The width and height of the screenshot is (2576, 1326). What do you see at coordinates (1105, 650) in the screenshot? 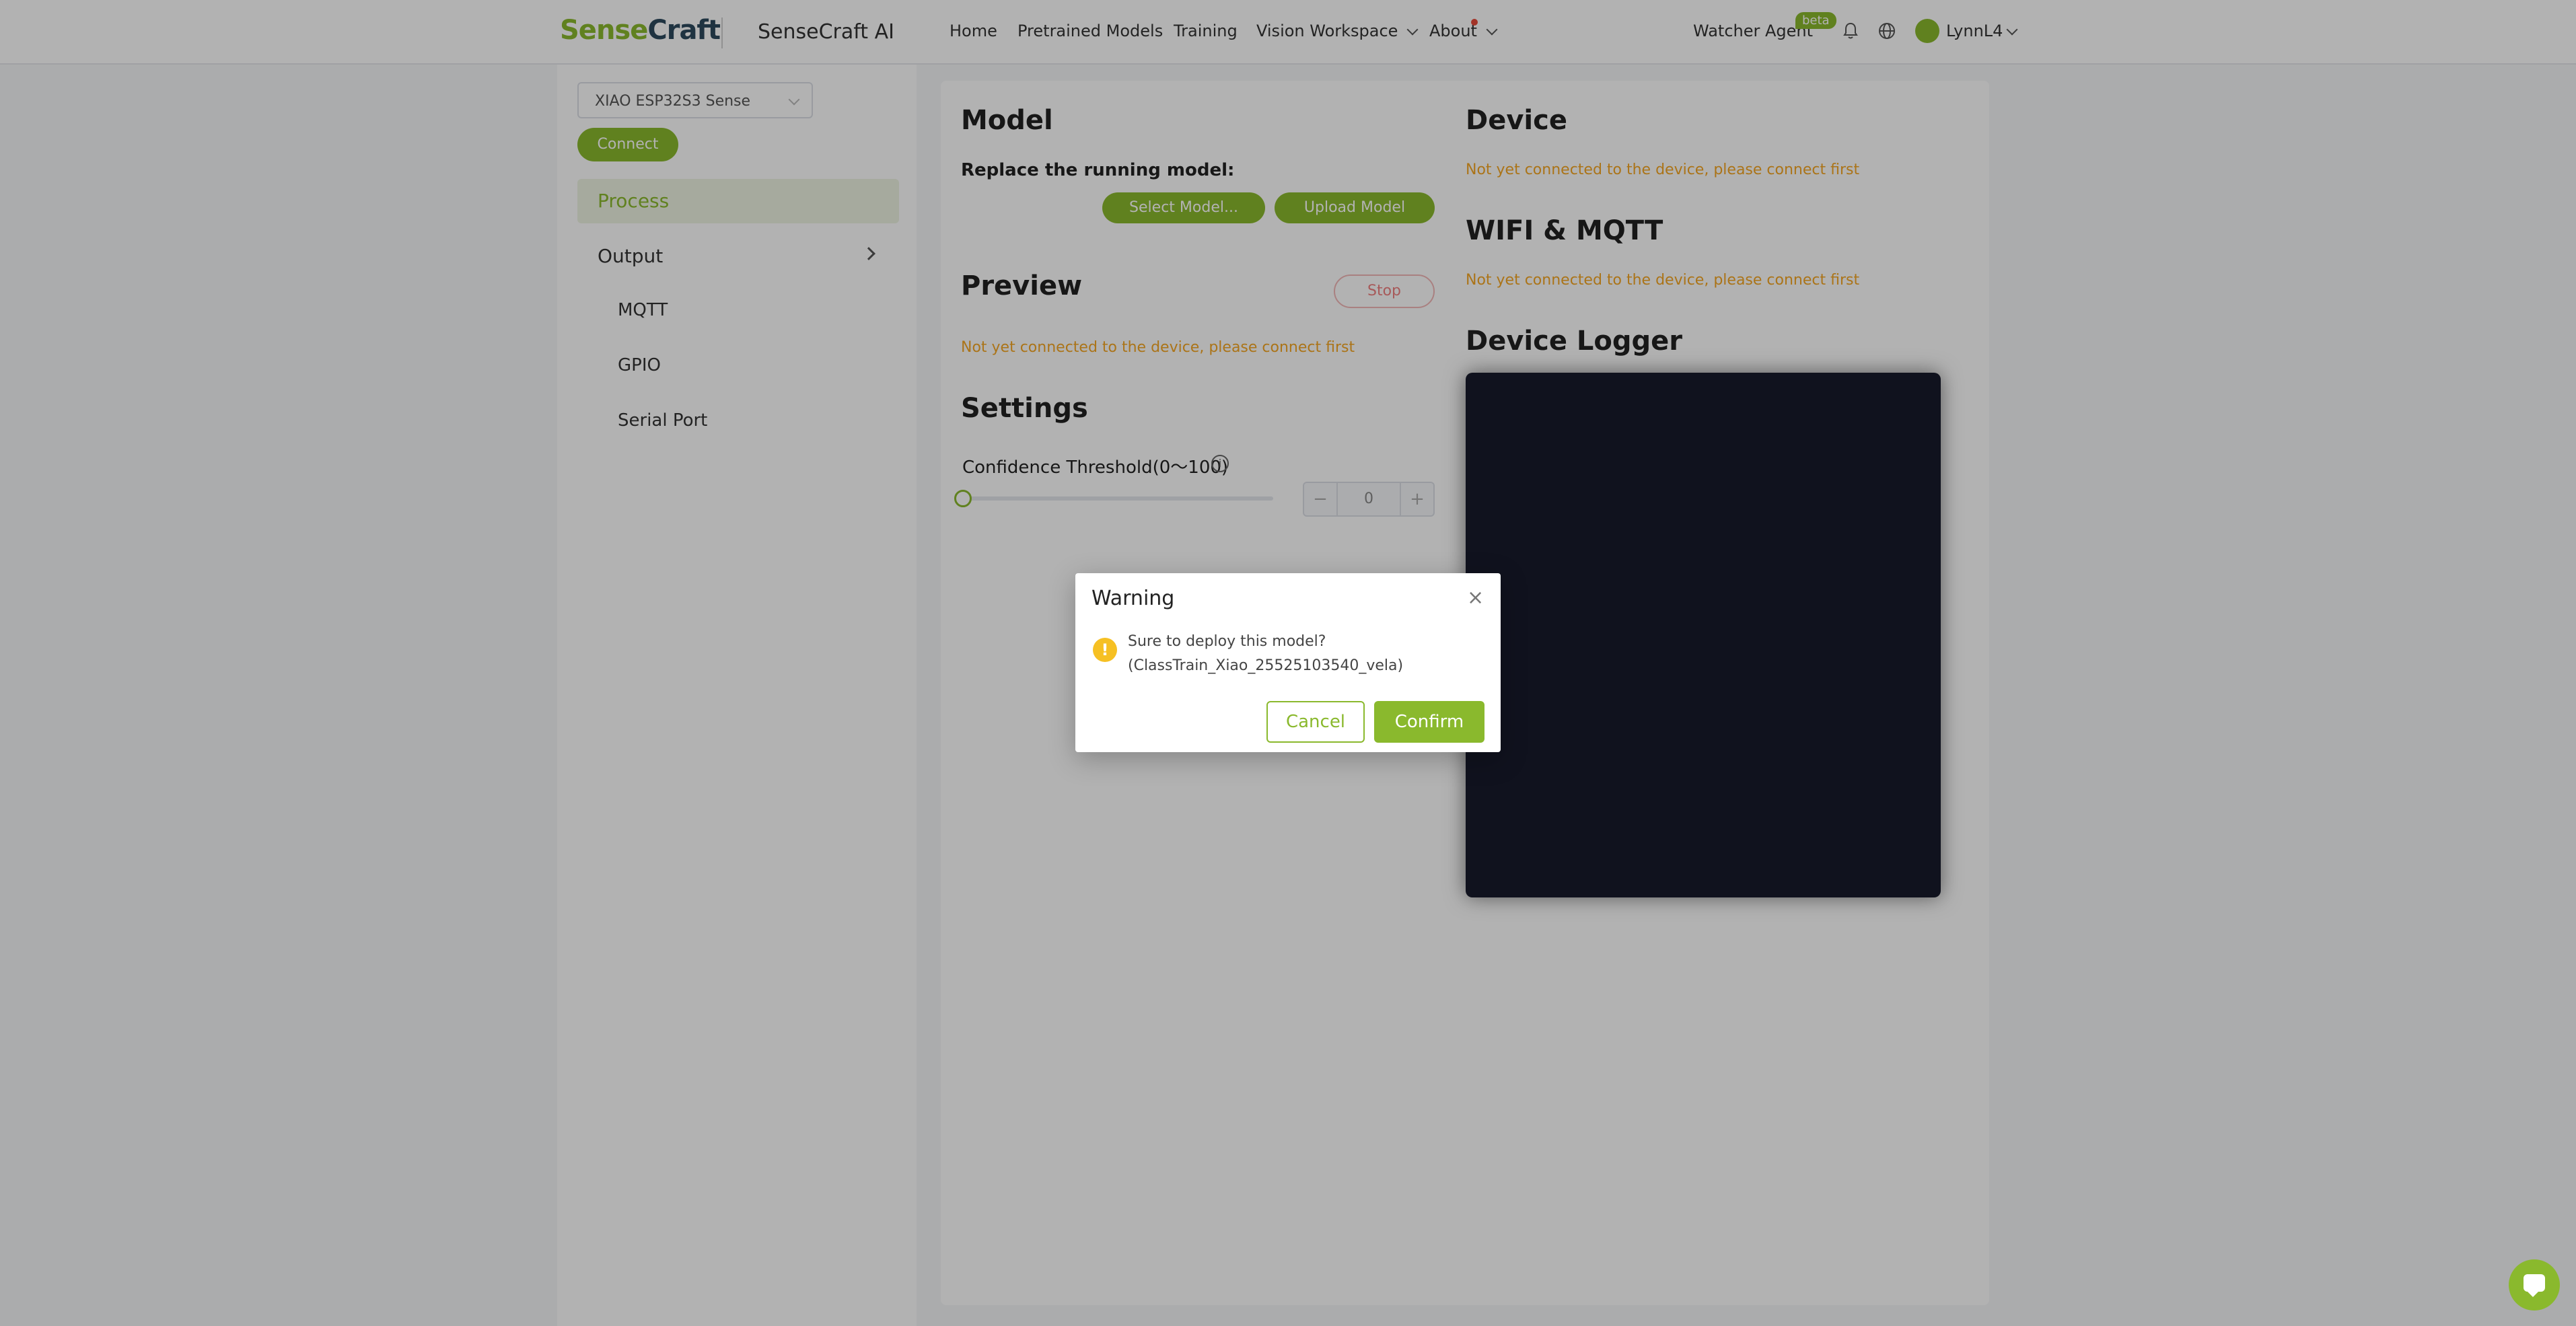
I see `warning-icon: !` at bounding box center [1105, 650].